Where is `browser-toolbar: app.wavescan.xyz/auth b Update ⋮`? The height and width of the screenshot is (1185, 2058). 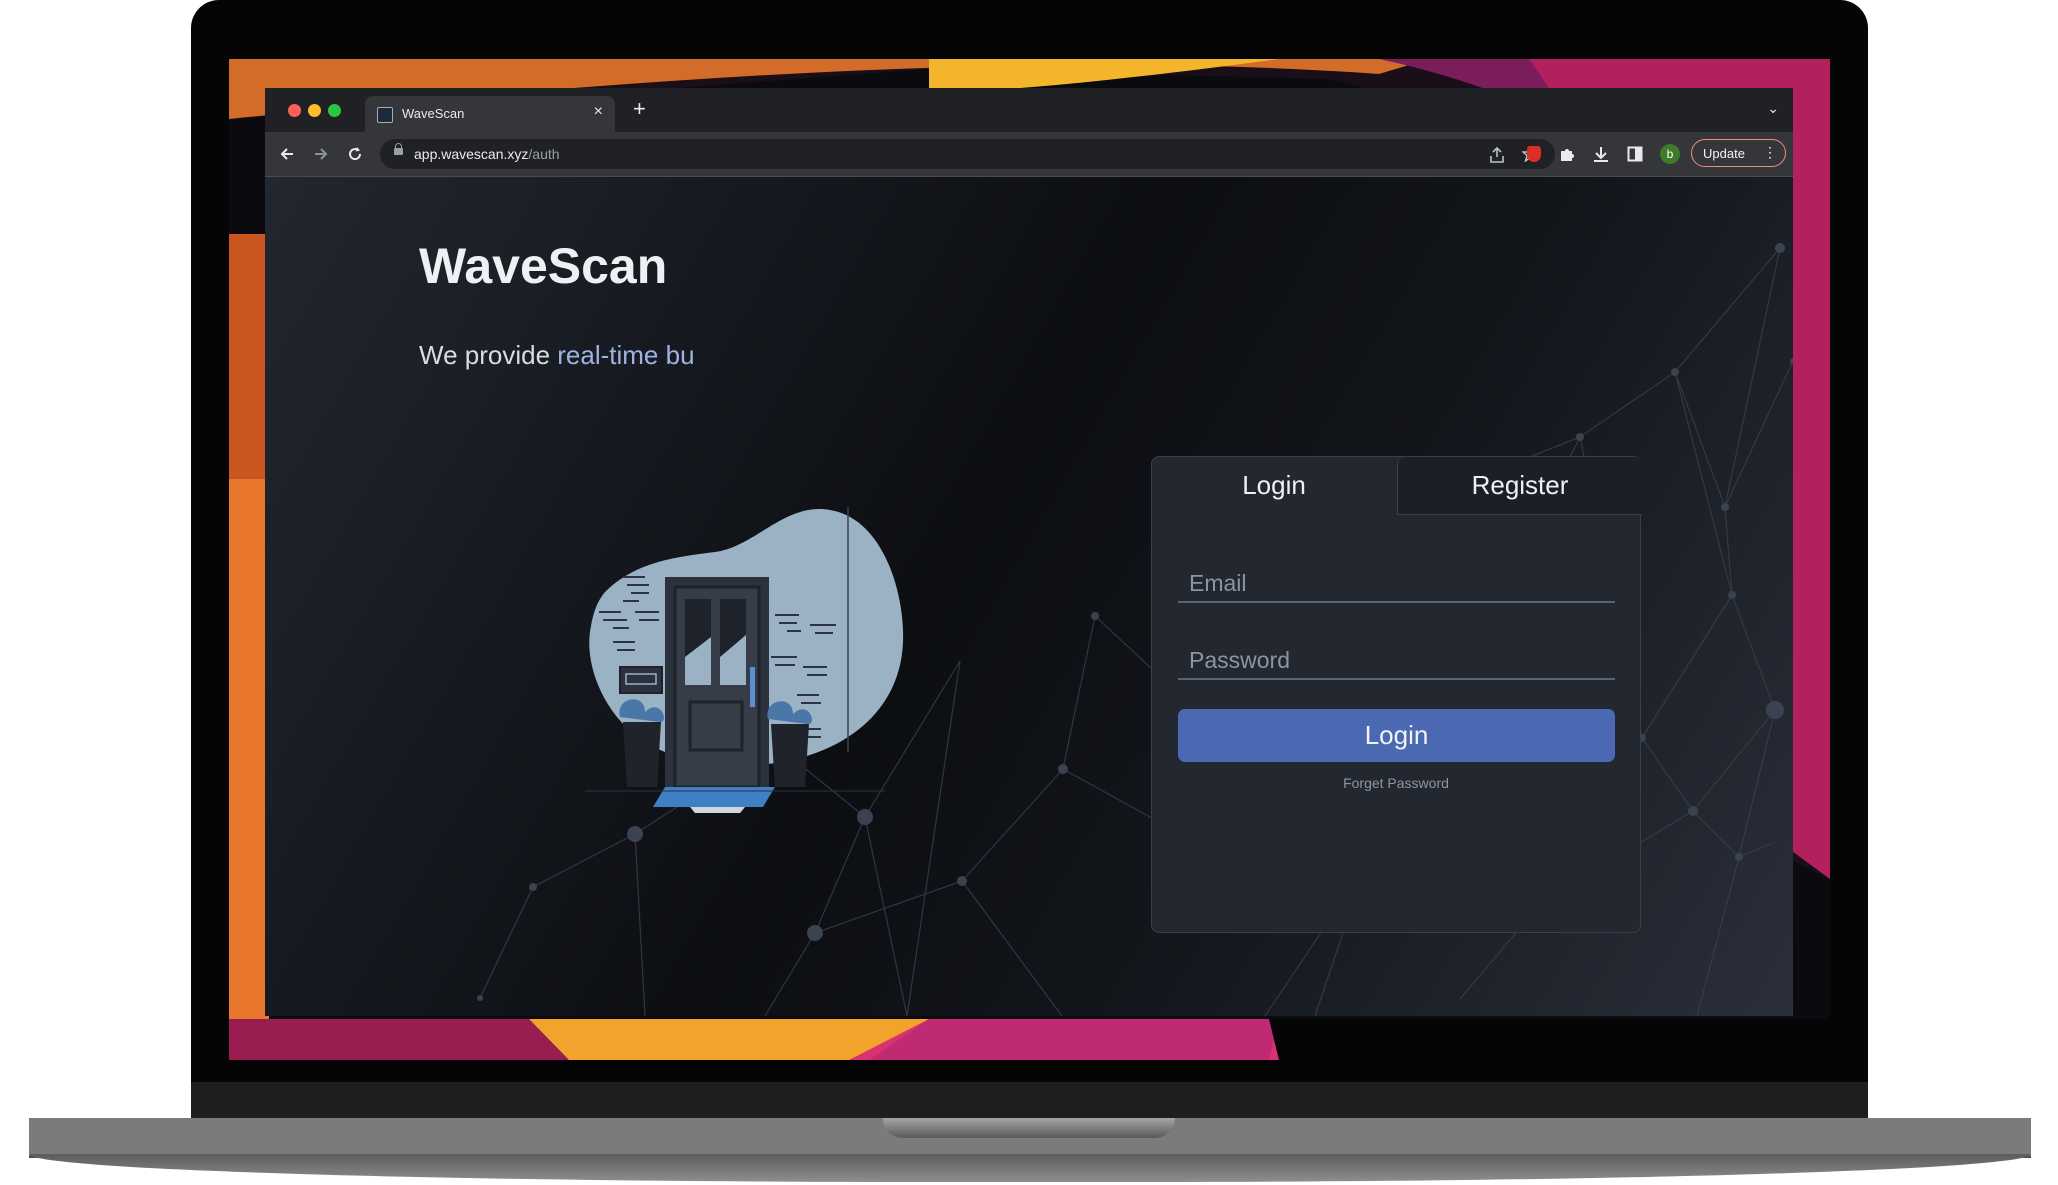
browser-toolbar: app.wavescan.xyz/auth b Update ⋮ is located at coordinates (1029, 154).